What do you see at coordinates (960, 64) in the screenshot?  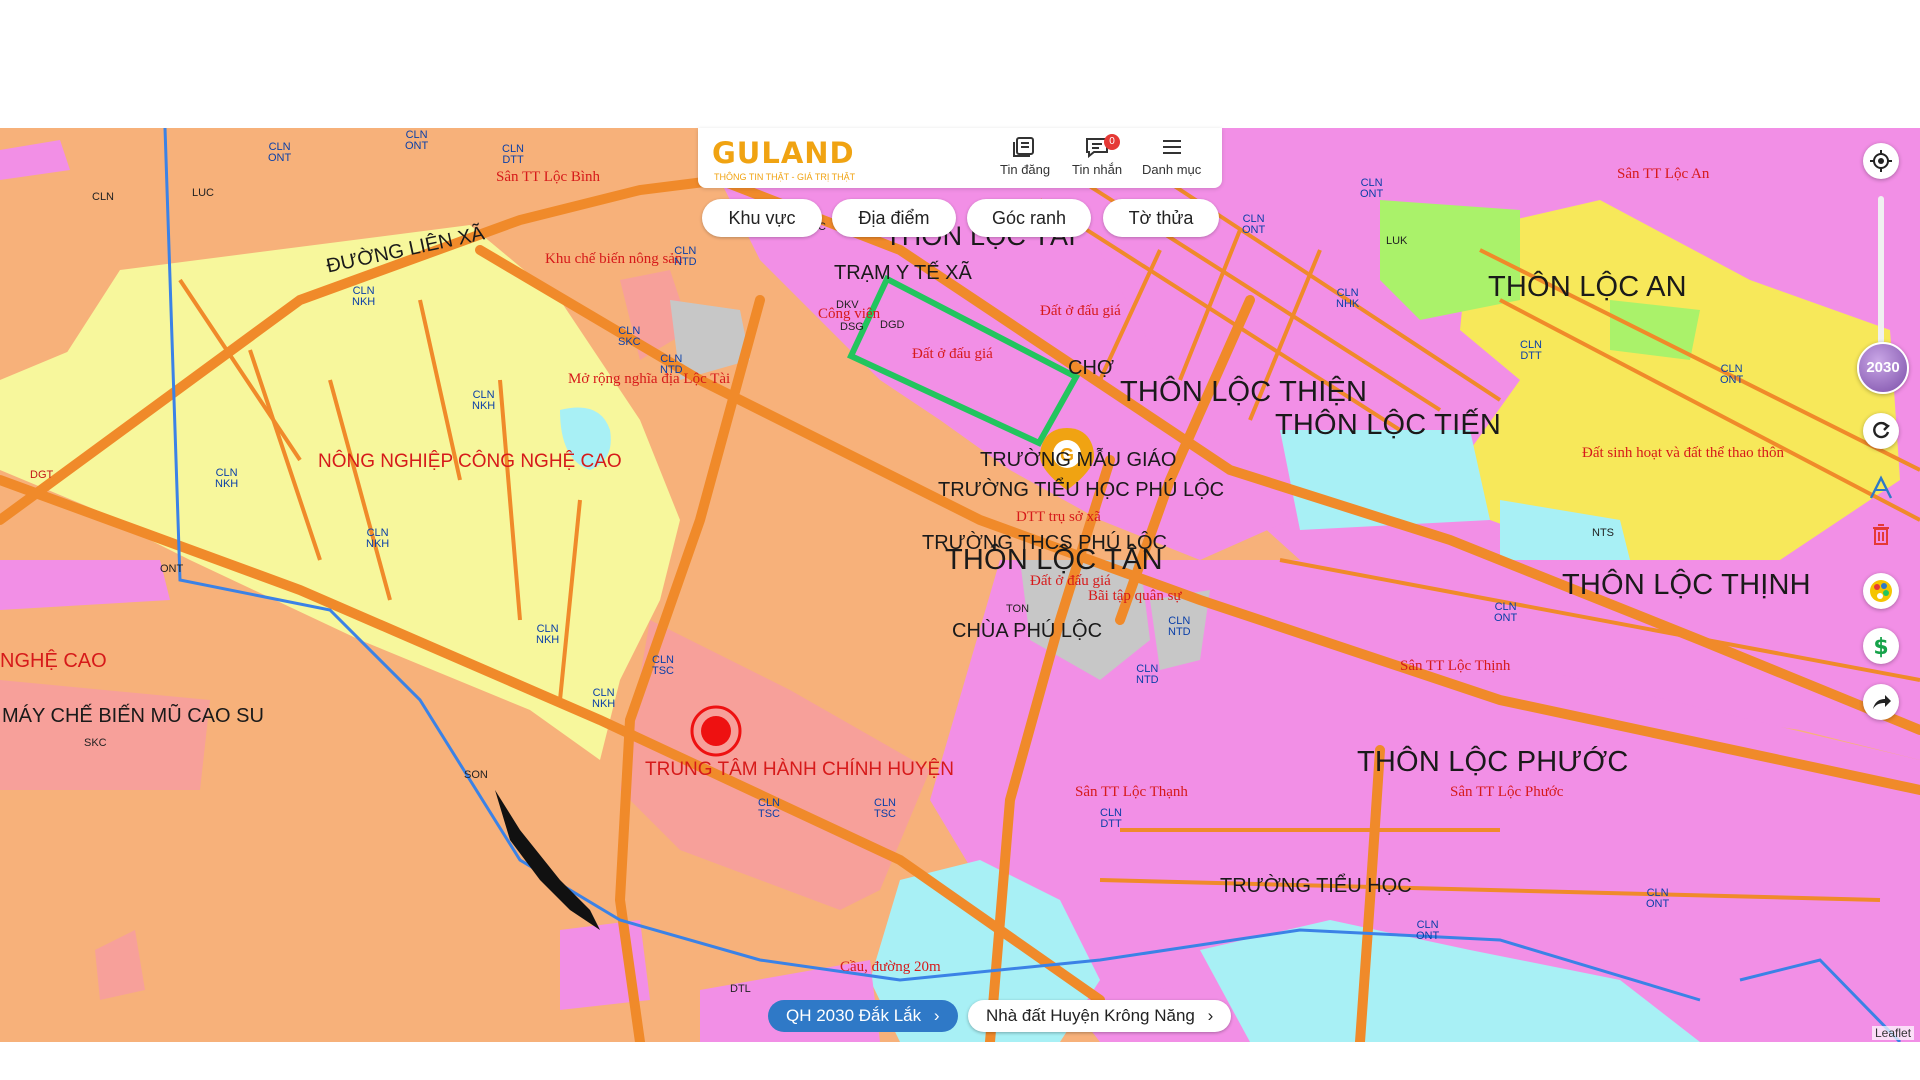 I see `top-blank-area` at bounding box center [960, 64].